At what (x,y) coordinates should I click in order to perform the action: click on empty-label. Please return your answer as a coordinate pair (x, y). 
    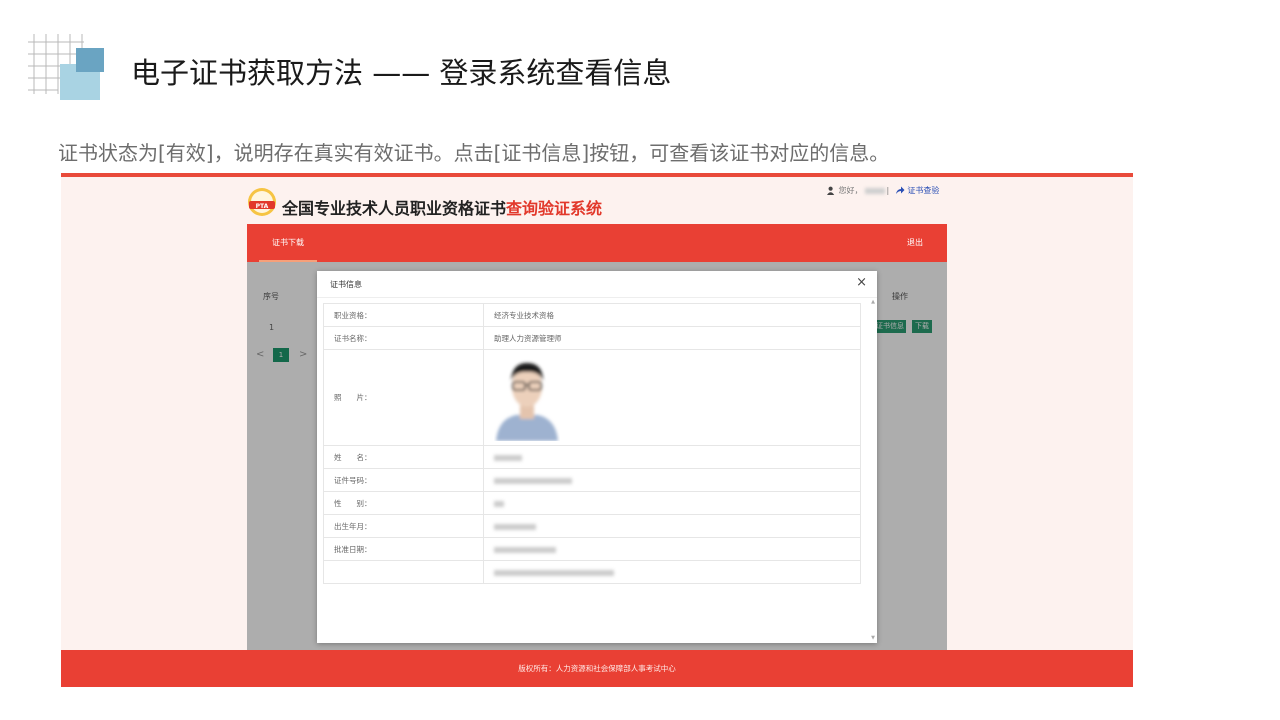
    Looking at the image, I should click on (403, 572).